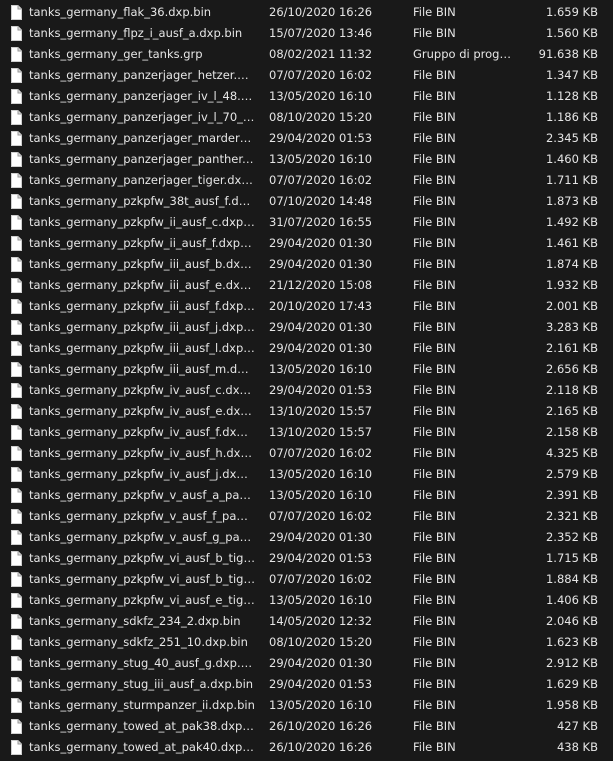 This screenshot has width=613, height=761. Describe the element at coordinates (571, 369) in the screenshot. I see `file-size: 2.656 KB` at that location.